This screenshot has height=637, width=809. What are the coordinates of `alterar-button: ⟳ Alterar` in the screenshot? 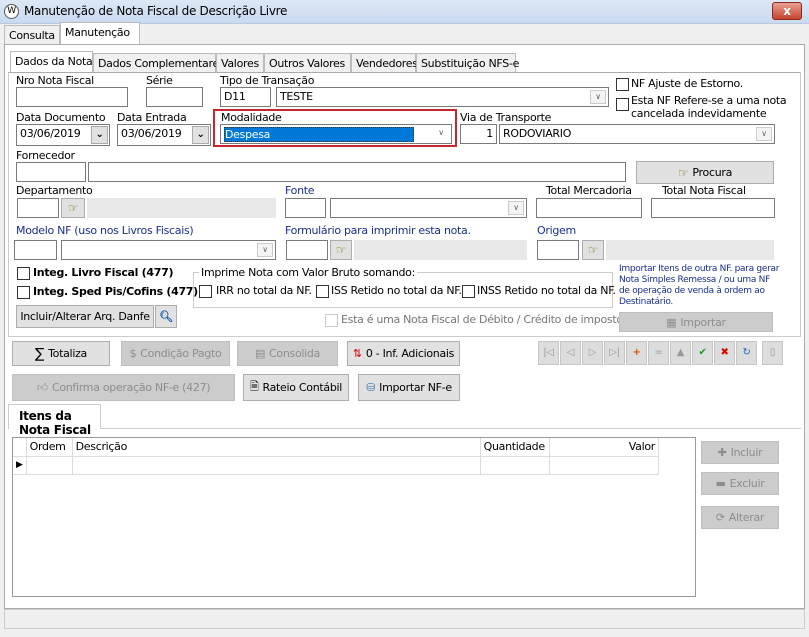 It's located at (740, 517).